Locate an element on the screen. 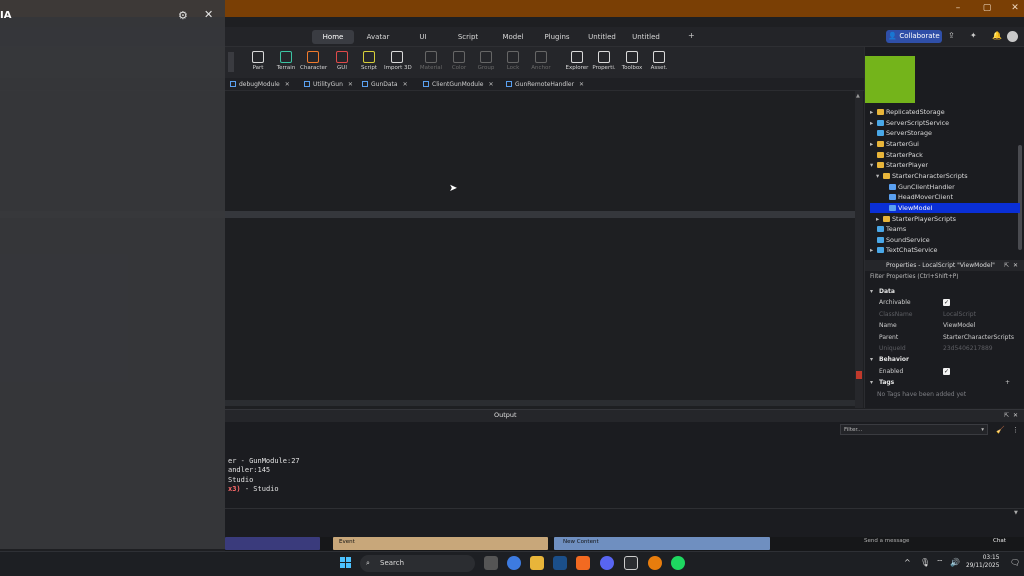 Image resolution: width=1024 pixels, height=576 pixels. ribbon-tab-script: Script is located at coordinates (468, 37).